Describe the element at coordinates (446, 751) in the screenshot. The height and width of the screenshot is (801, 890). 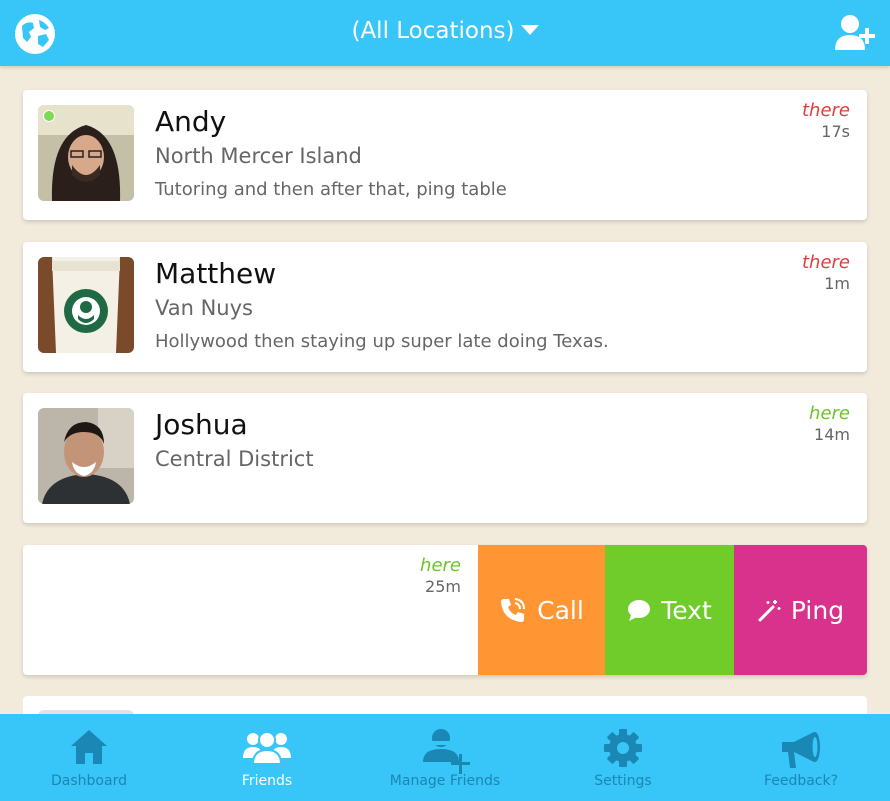
I see `manage-friends-icon` at that location.